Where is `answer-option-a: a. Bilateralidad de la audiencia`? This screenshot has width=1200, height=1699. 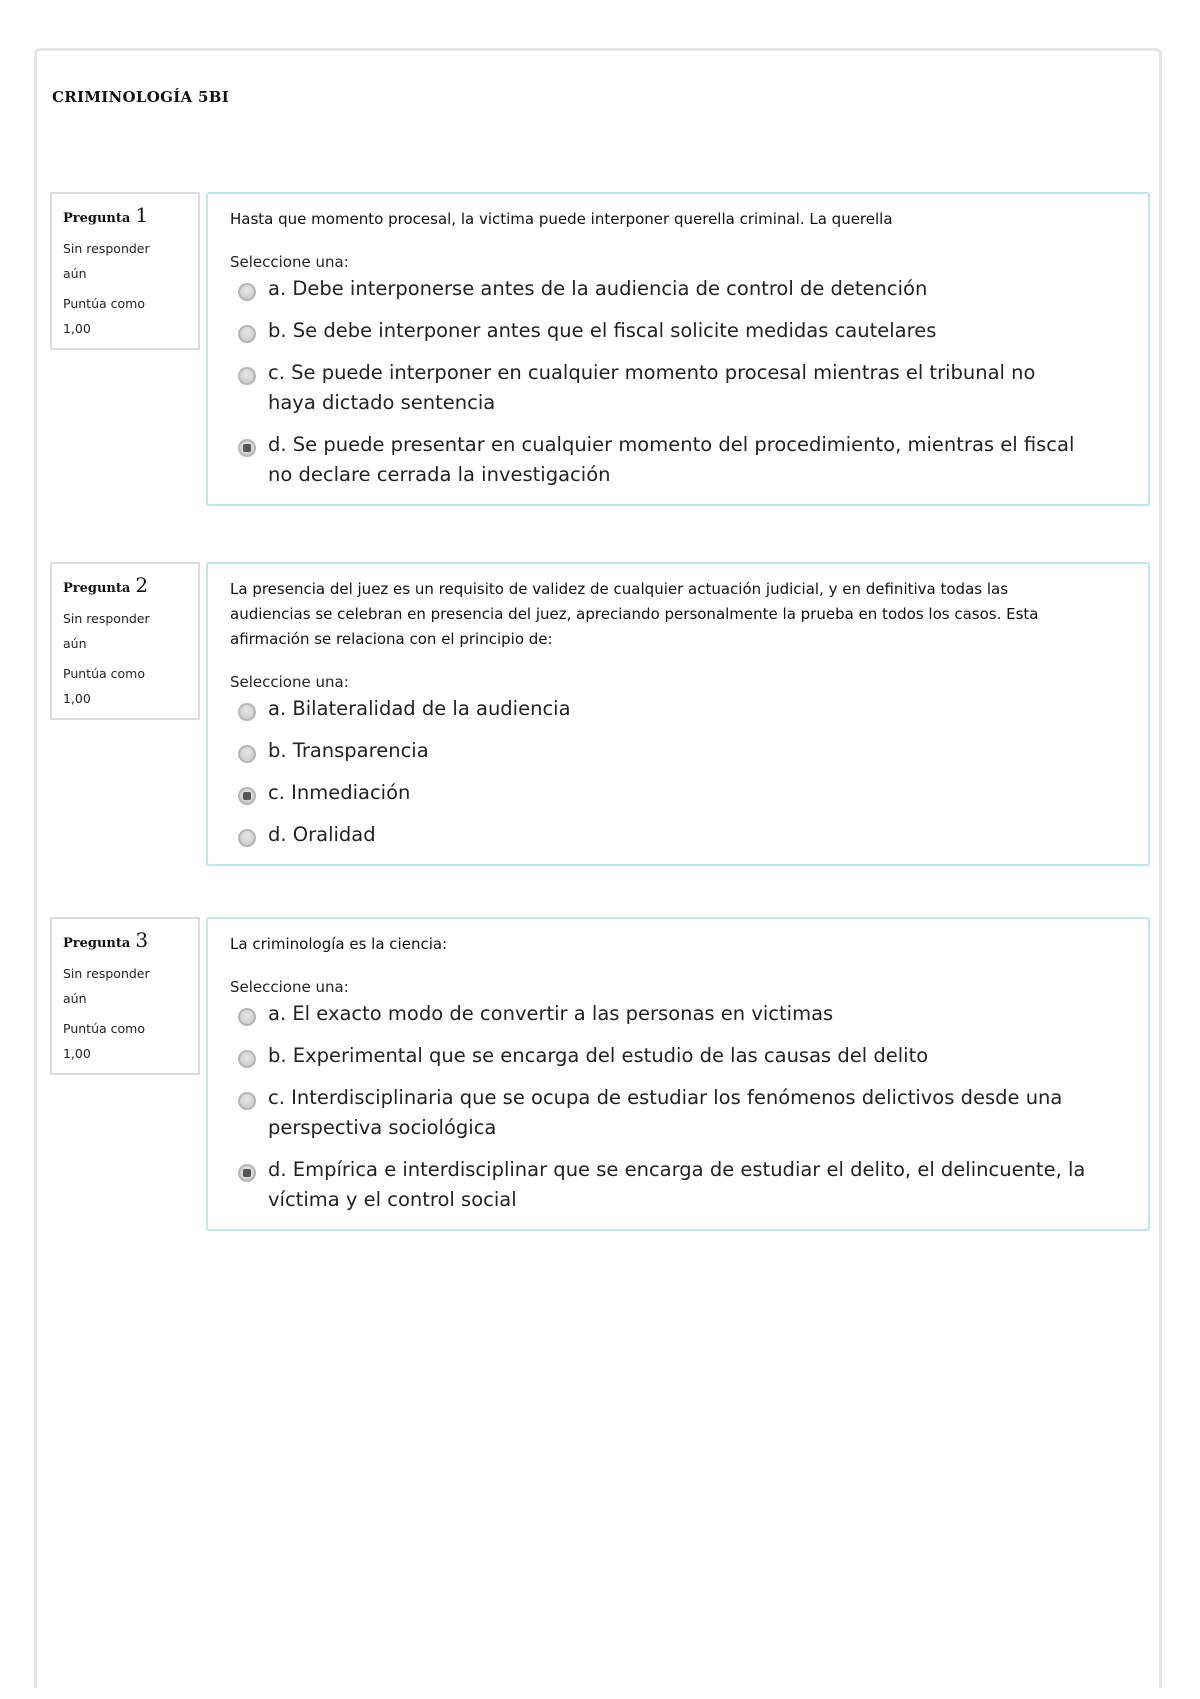 answer-option-a: a. Bilateralidad de la audiencia is located at coordinates (679, 709).